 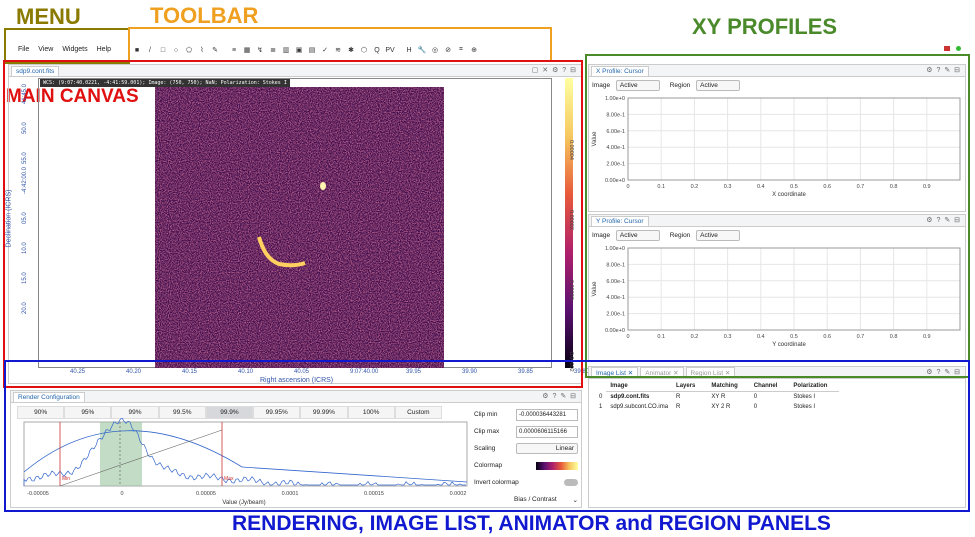 I want to click on toolbar-tool-icon-6: ✎, so click(x=215, y=50).